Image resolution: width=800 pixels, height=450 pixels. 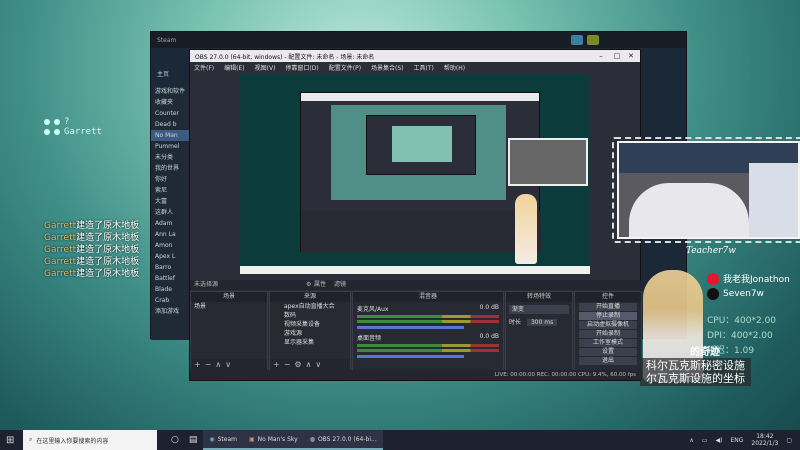 What do you see at coordinates (171, 201) in the screenshot?
I see `steam-game-item: 大富` at bounding box center [171, 201].